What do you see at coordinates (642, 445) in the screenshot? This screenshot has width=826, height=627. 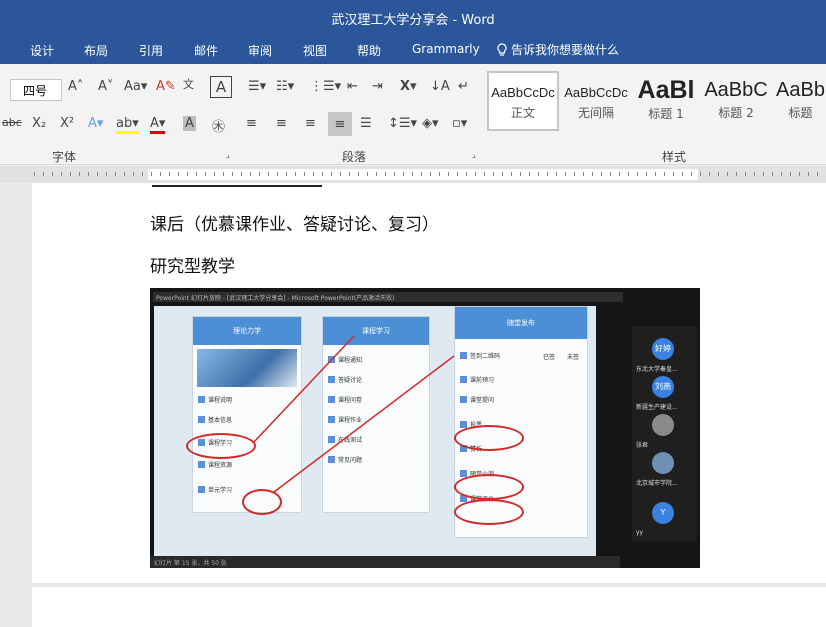 I see `participant-name: 张君` at bounding box center [642, 445].